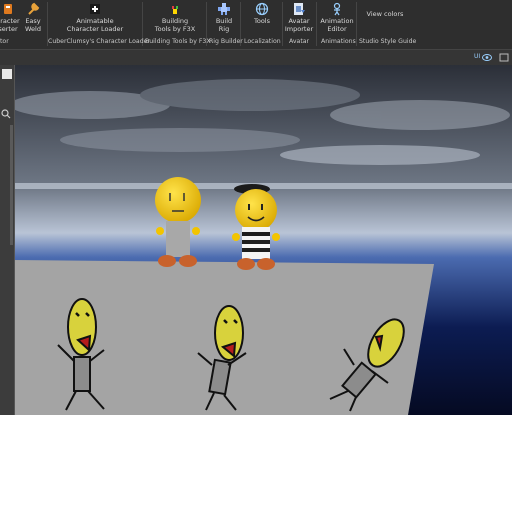 Image resolution: width=512 pixels, height=512 pixels. I want to click on plugin-label: Animatable, so click(95, 21).